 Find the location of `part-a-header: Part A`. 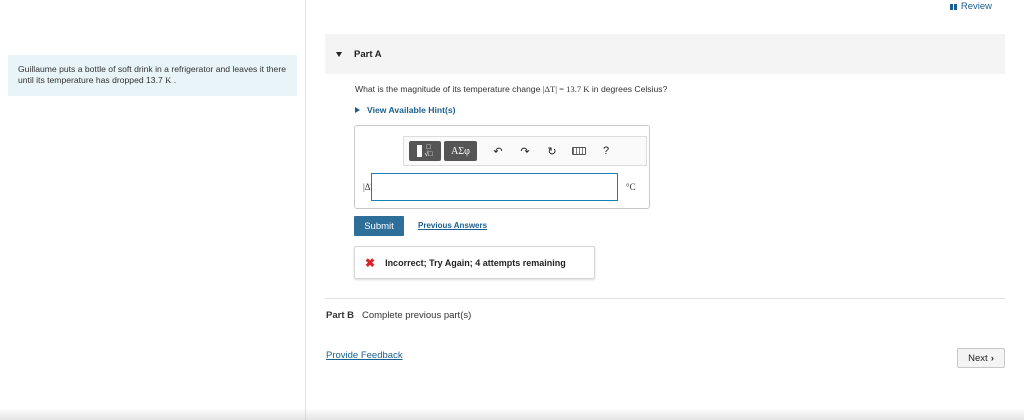

part-a-header: Part A is located at coordinates (665, 54).